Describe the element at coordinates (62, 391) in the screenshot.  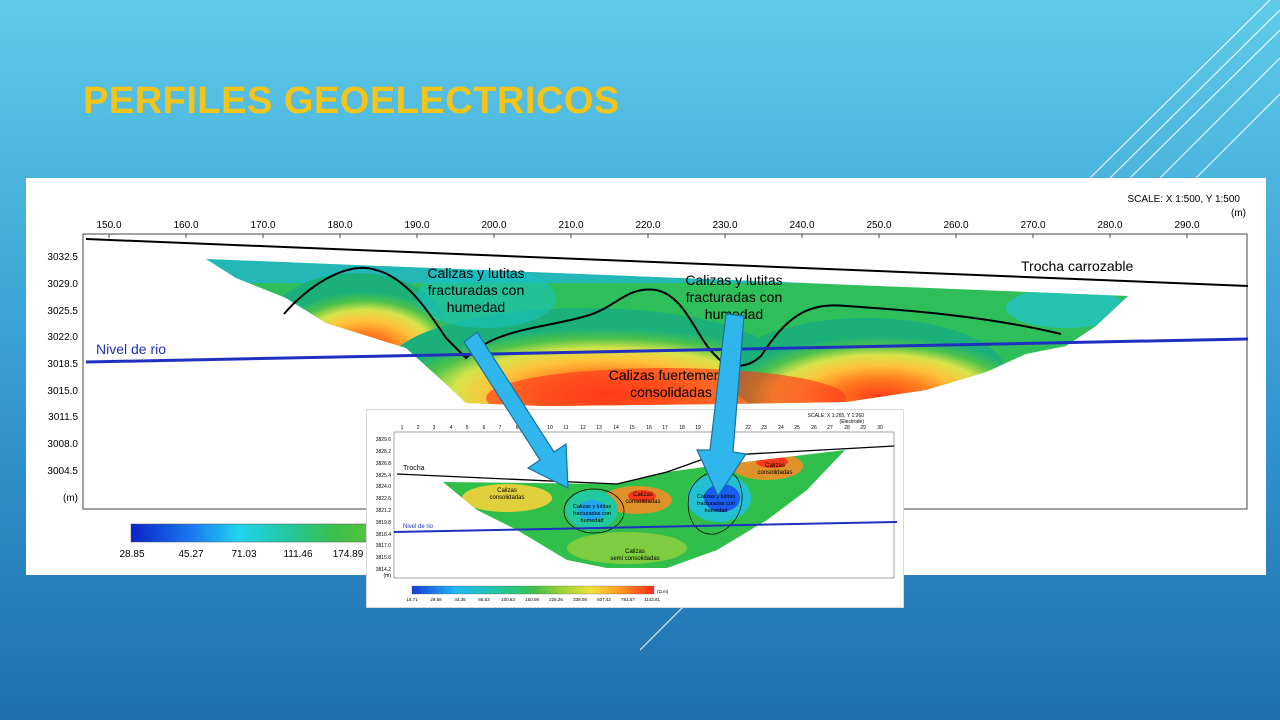
I see `main-y-tick: 3015.0` at that location.